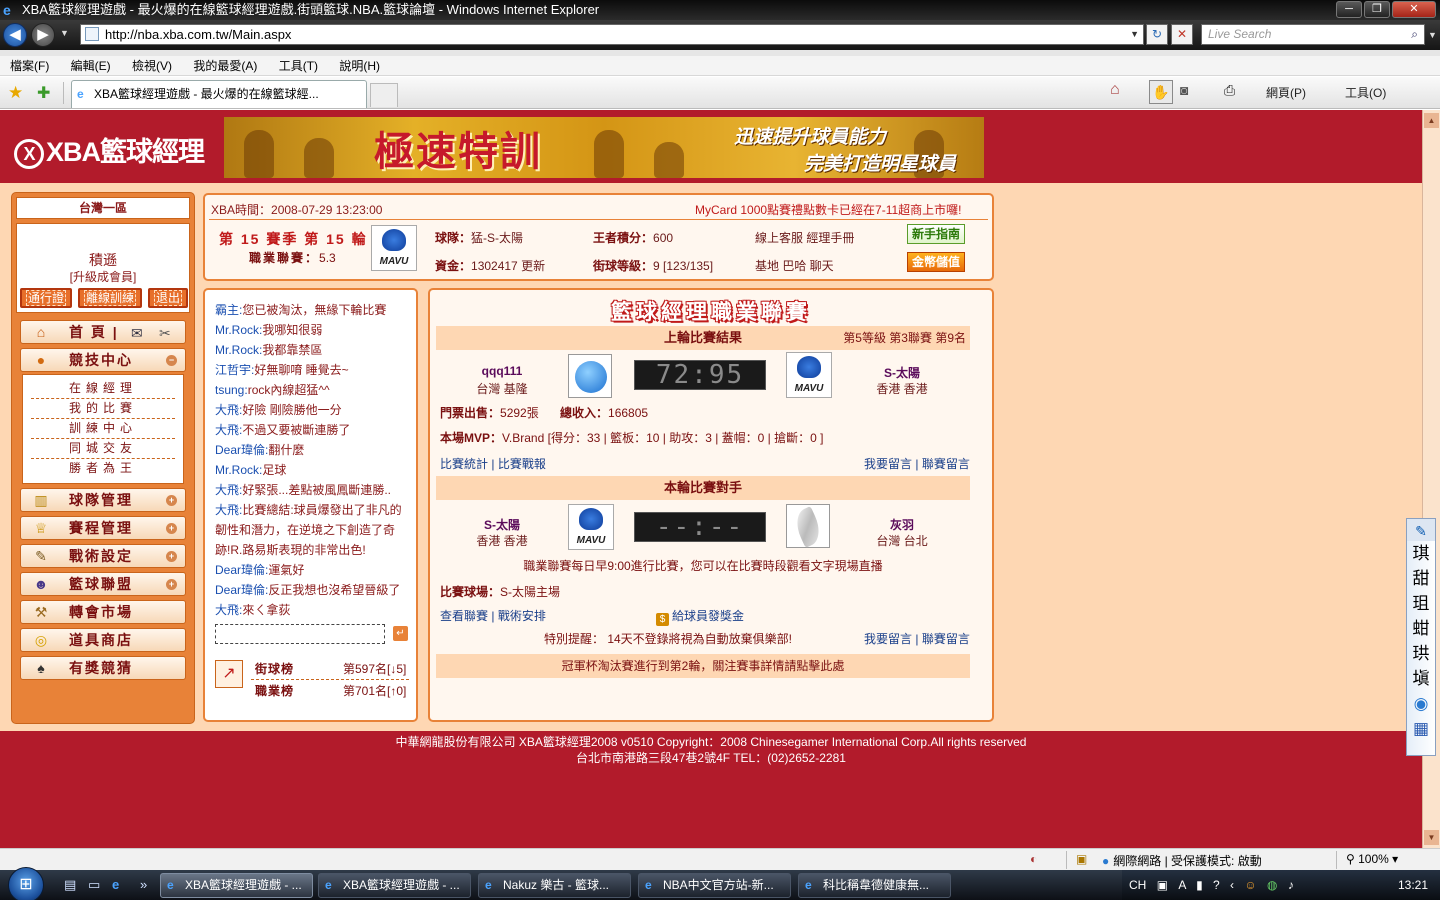 This screenshot has height=900, width=1440. I want to click on view-league-link: 查看聯賽, so click(464, 616).